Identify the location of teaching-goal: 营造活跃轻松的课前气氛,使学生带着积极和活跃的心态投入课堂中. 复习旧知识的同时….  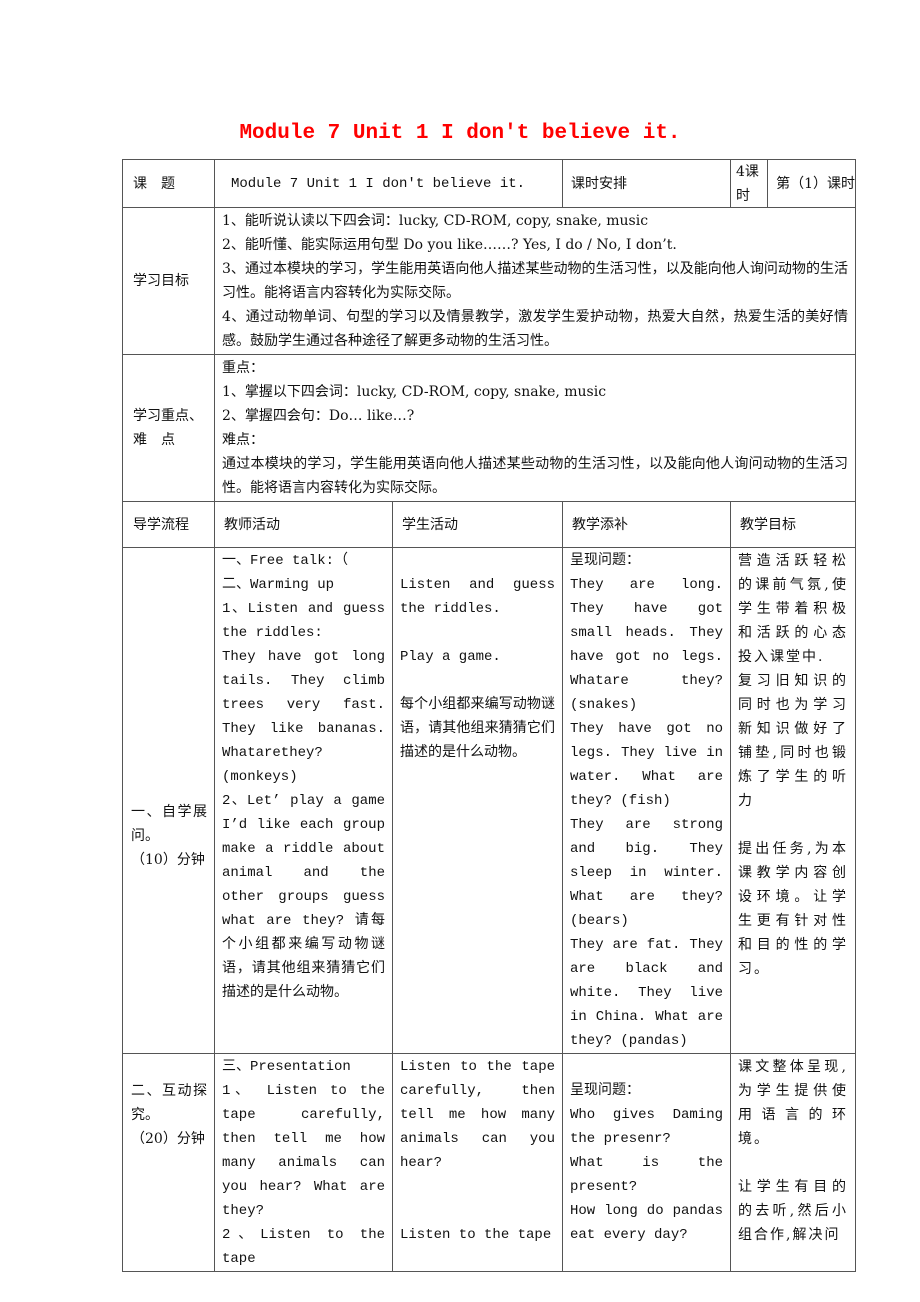
(793, 800).